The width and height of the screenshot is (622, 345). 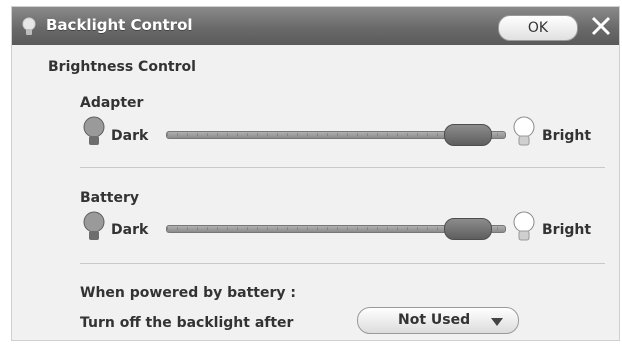 What do you see at coordinates (188, 293) in the screenshot?
I see `power-note-label: When powered by battery :` at bounding box center [188, 293].